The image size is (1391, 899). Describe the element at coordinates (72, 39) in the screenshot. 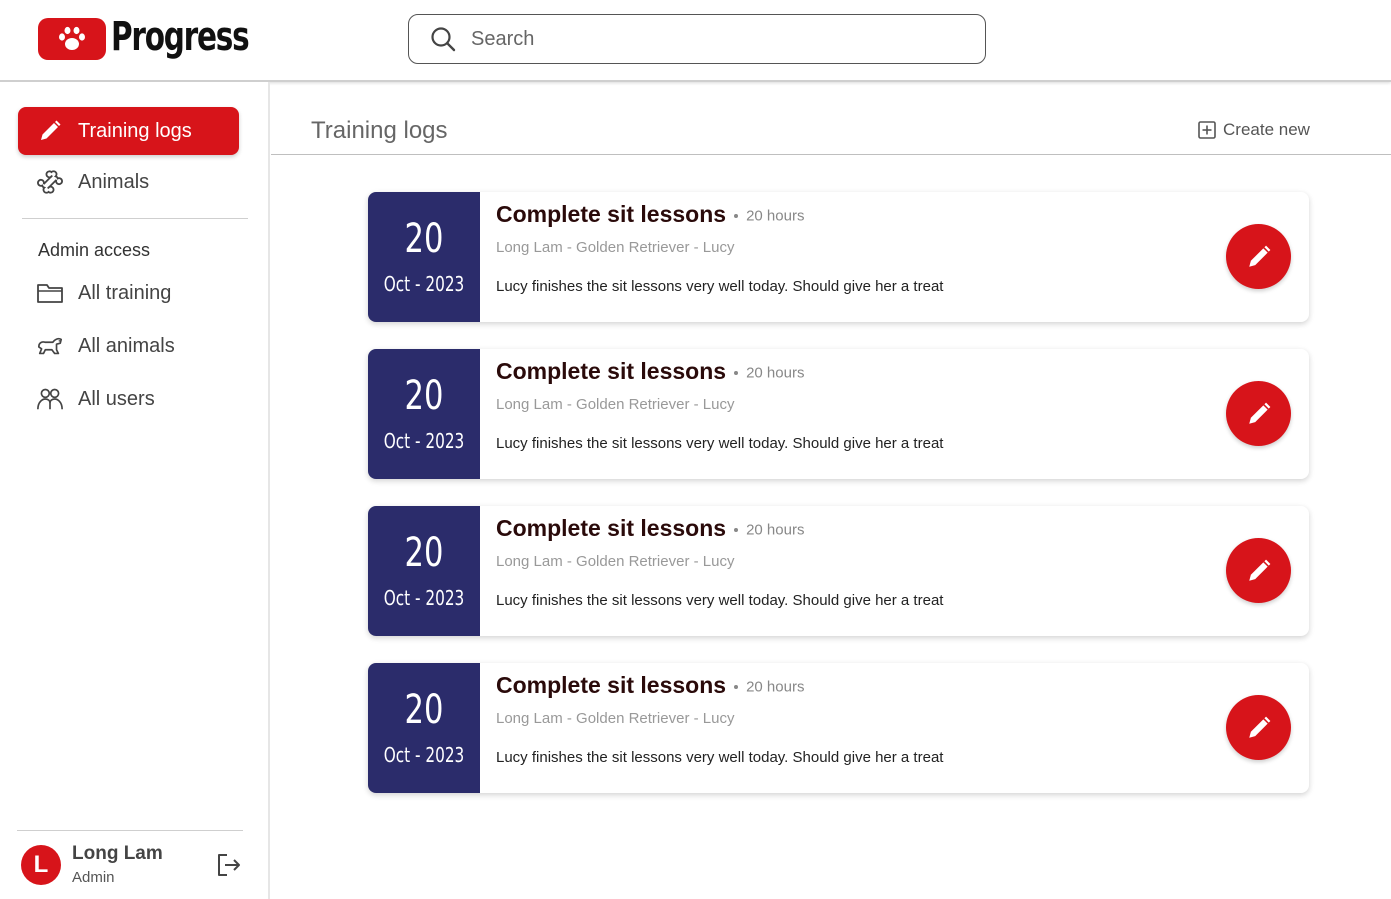

I see `paw-logo-icon` at that location.